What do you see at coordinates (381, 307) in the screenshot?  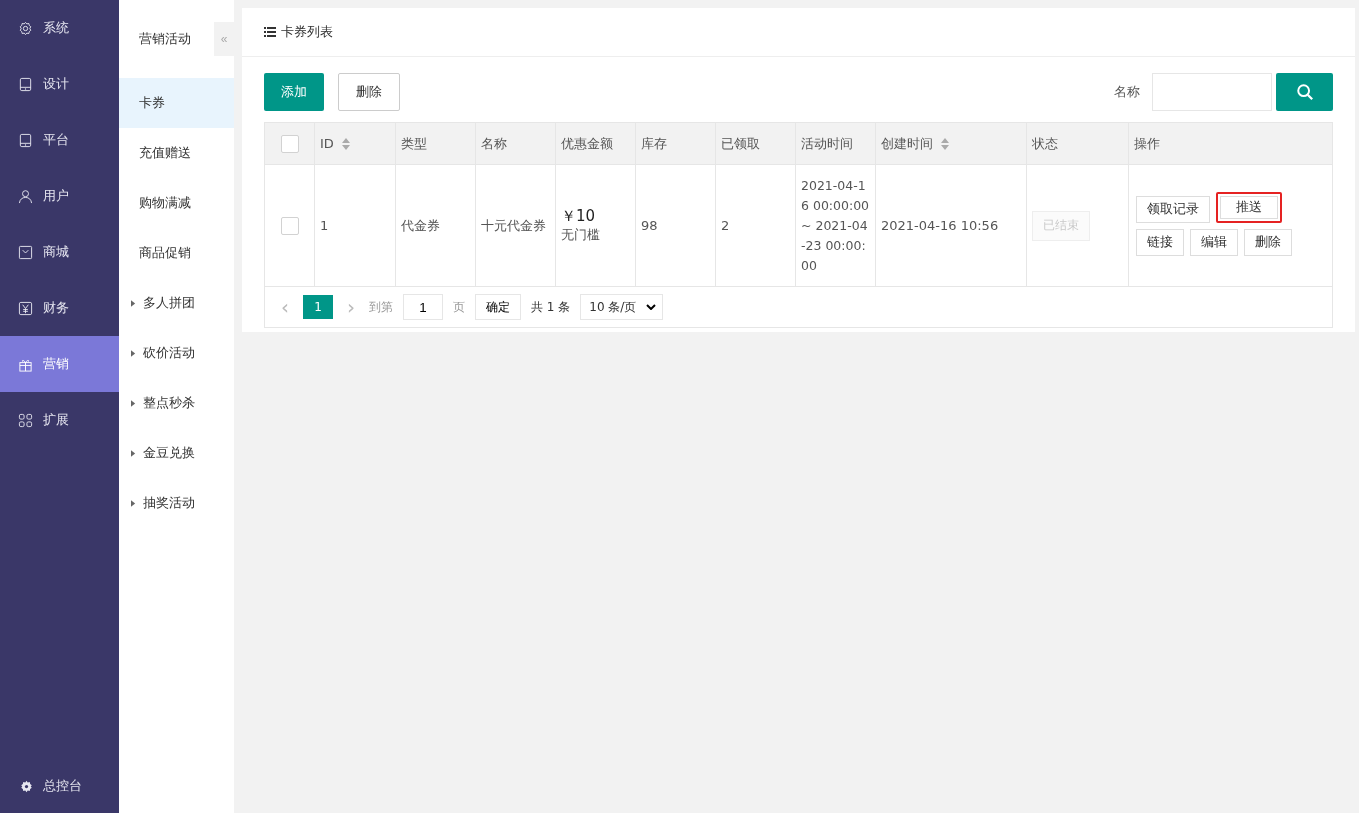 I see `goto-label: 到第` at bounding box center [381, 307].